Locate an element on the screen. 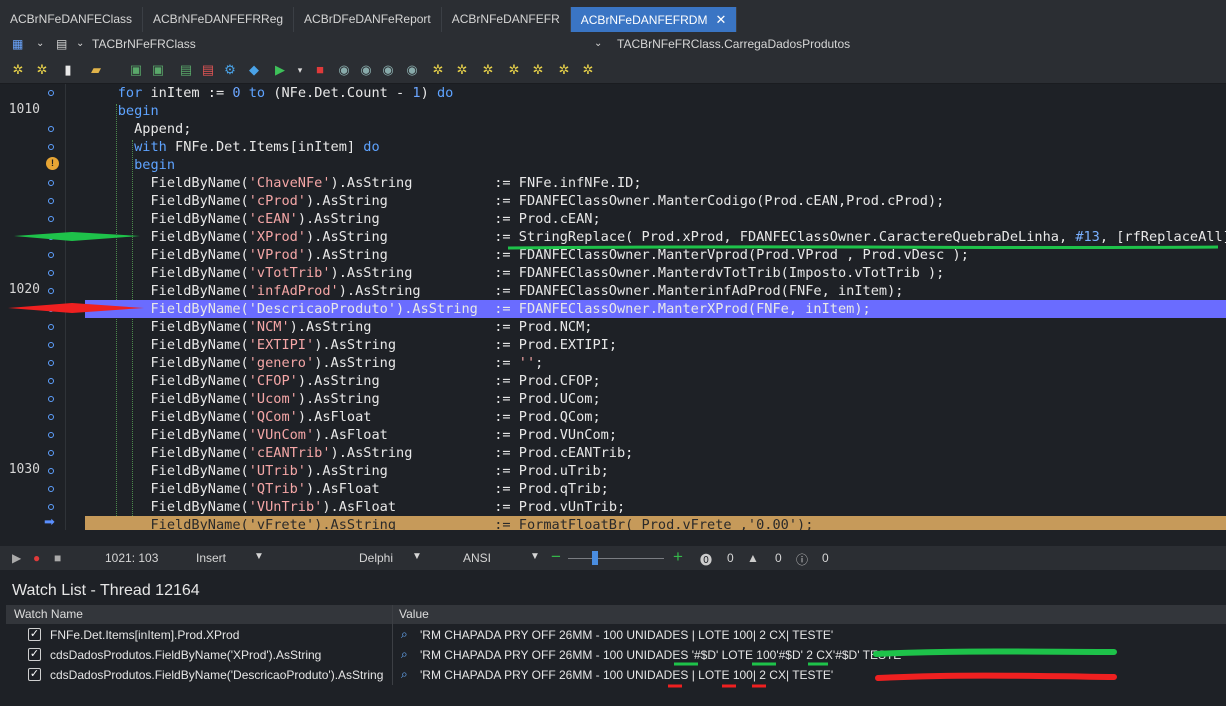 The width and height of the screenshot is (1226, 706). build-icon: ◆ is located at coordinates (254, 70).